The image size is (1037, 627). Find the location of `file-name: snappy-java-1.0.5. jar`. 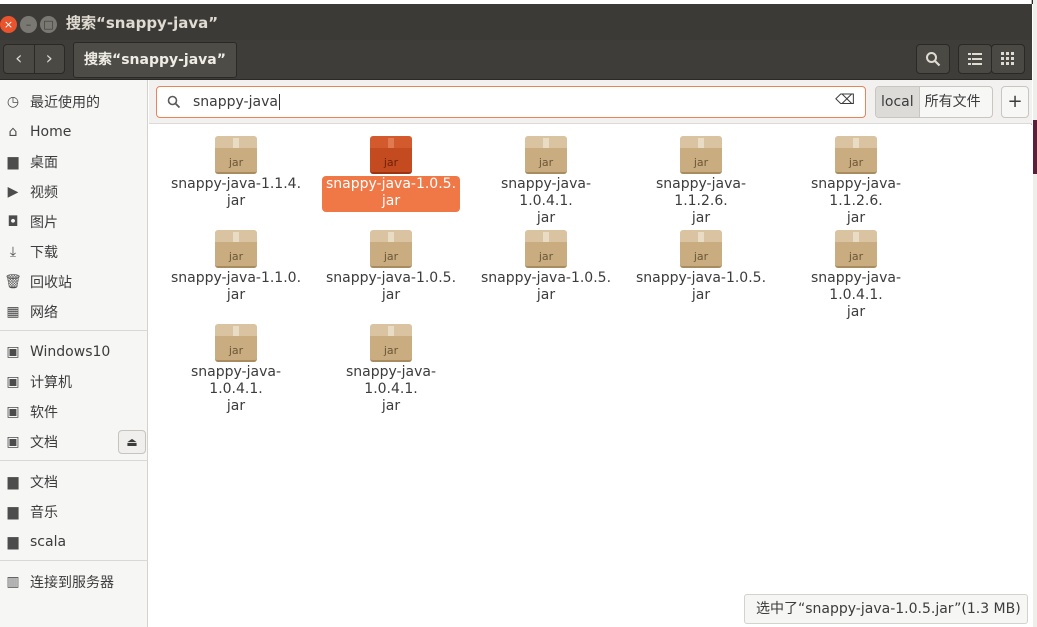

file-name: snappy-java-1.0.5. jar is located at coordinates (546, 287).